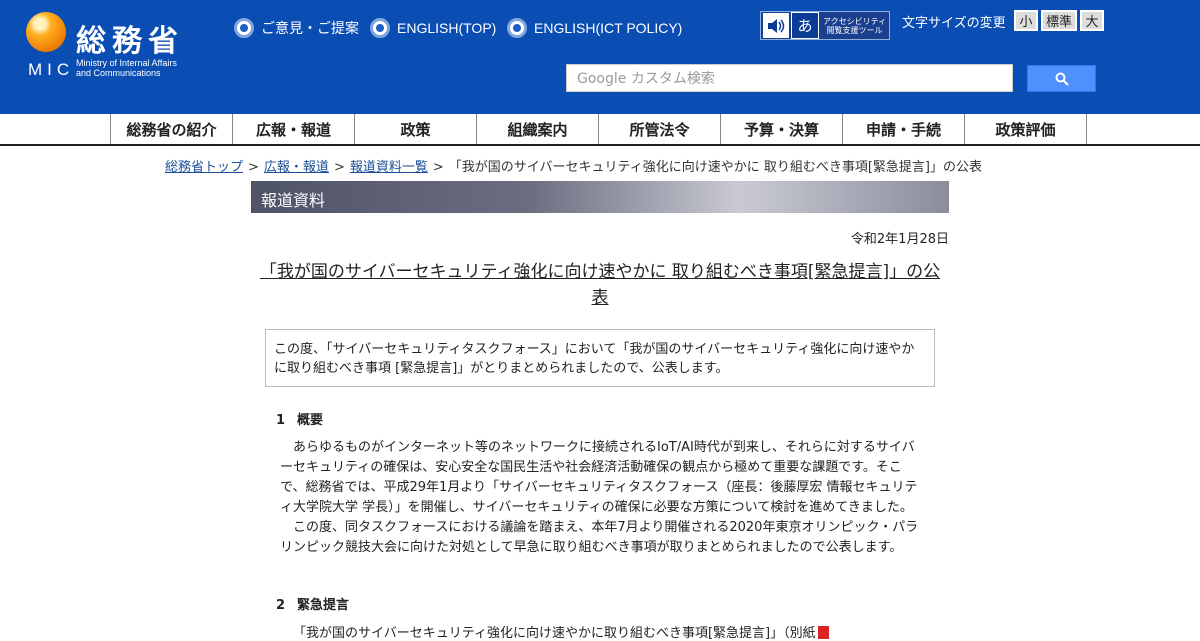 This screenshot has width=1200, height=641. Describe the element at coordinates (789, 78) in the screenshot. I see `search-input: Google カスタム検索` at that location.